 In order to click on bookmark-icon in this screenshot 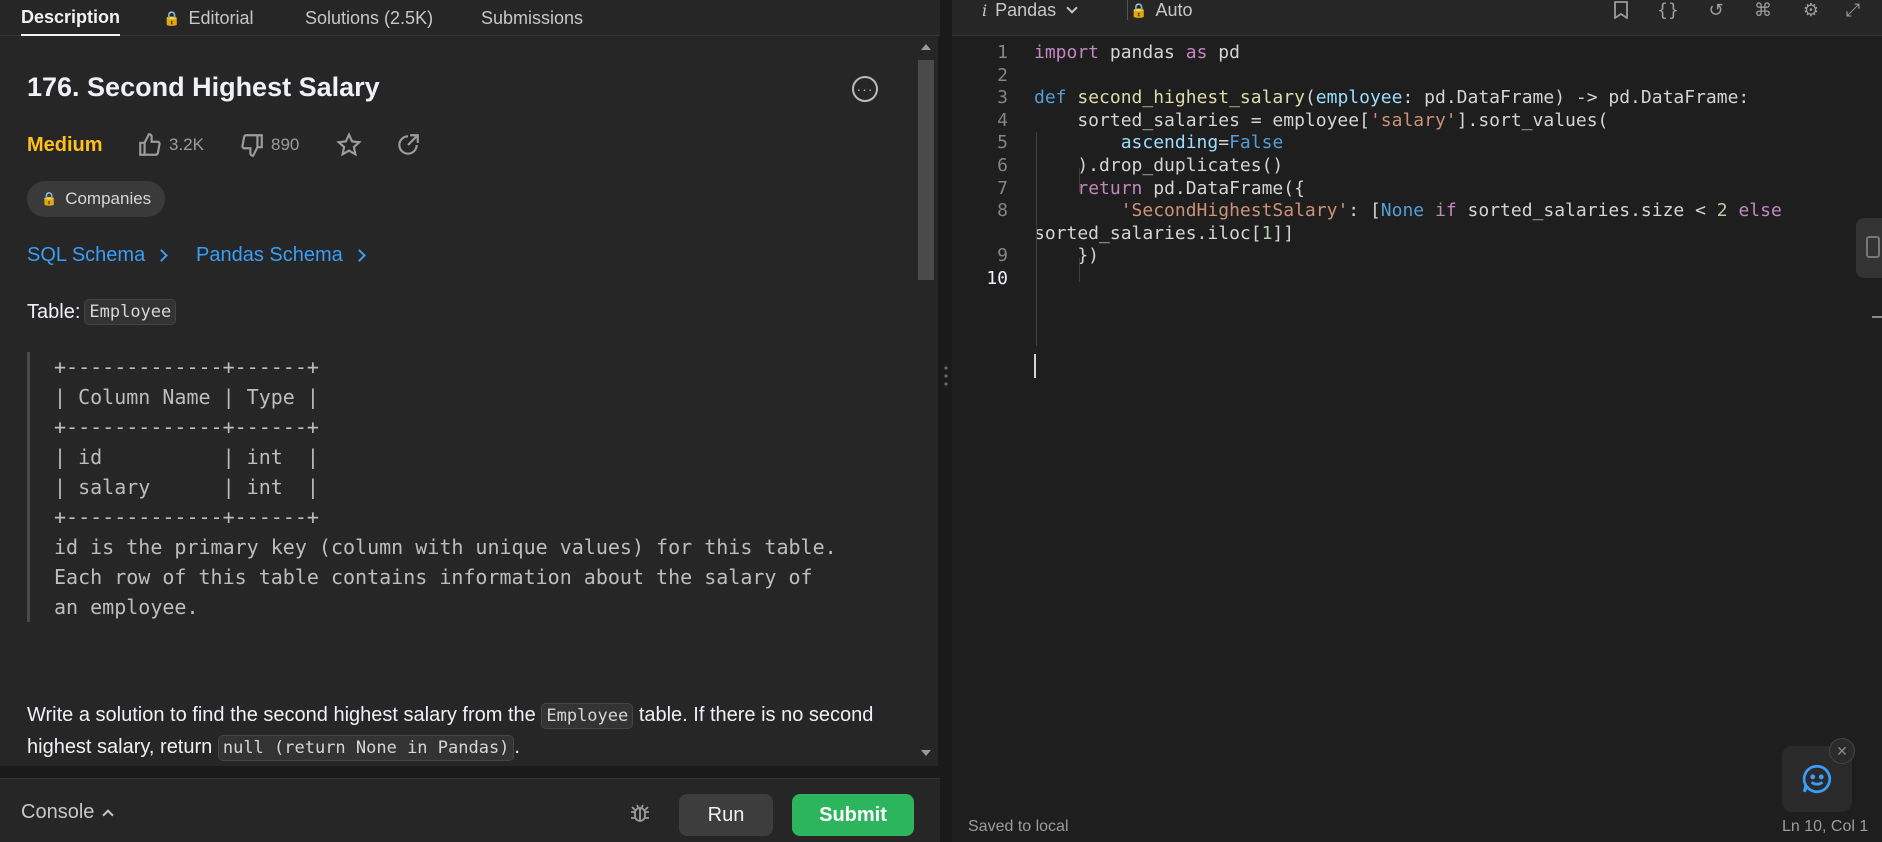, I will do `click(1621, 10)`.